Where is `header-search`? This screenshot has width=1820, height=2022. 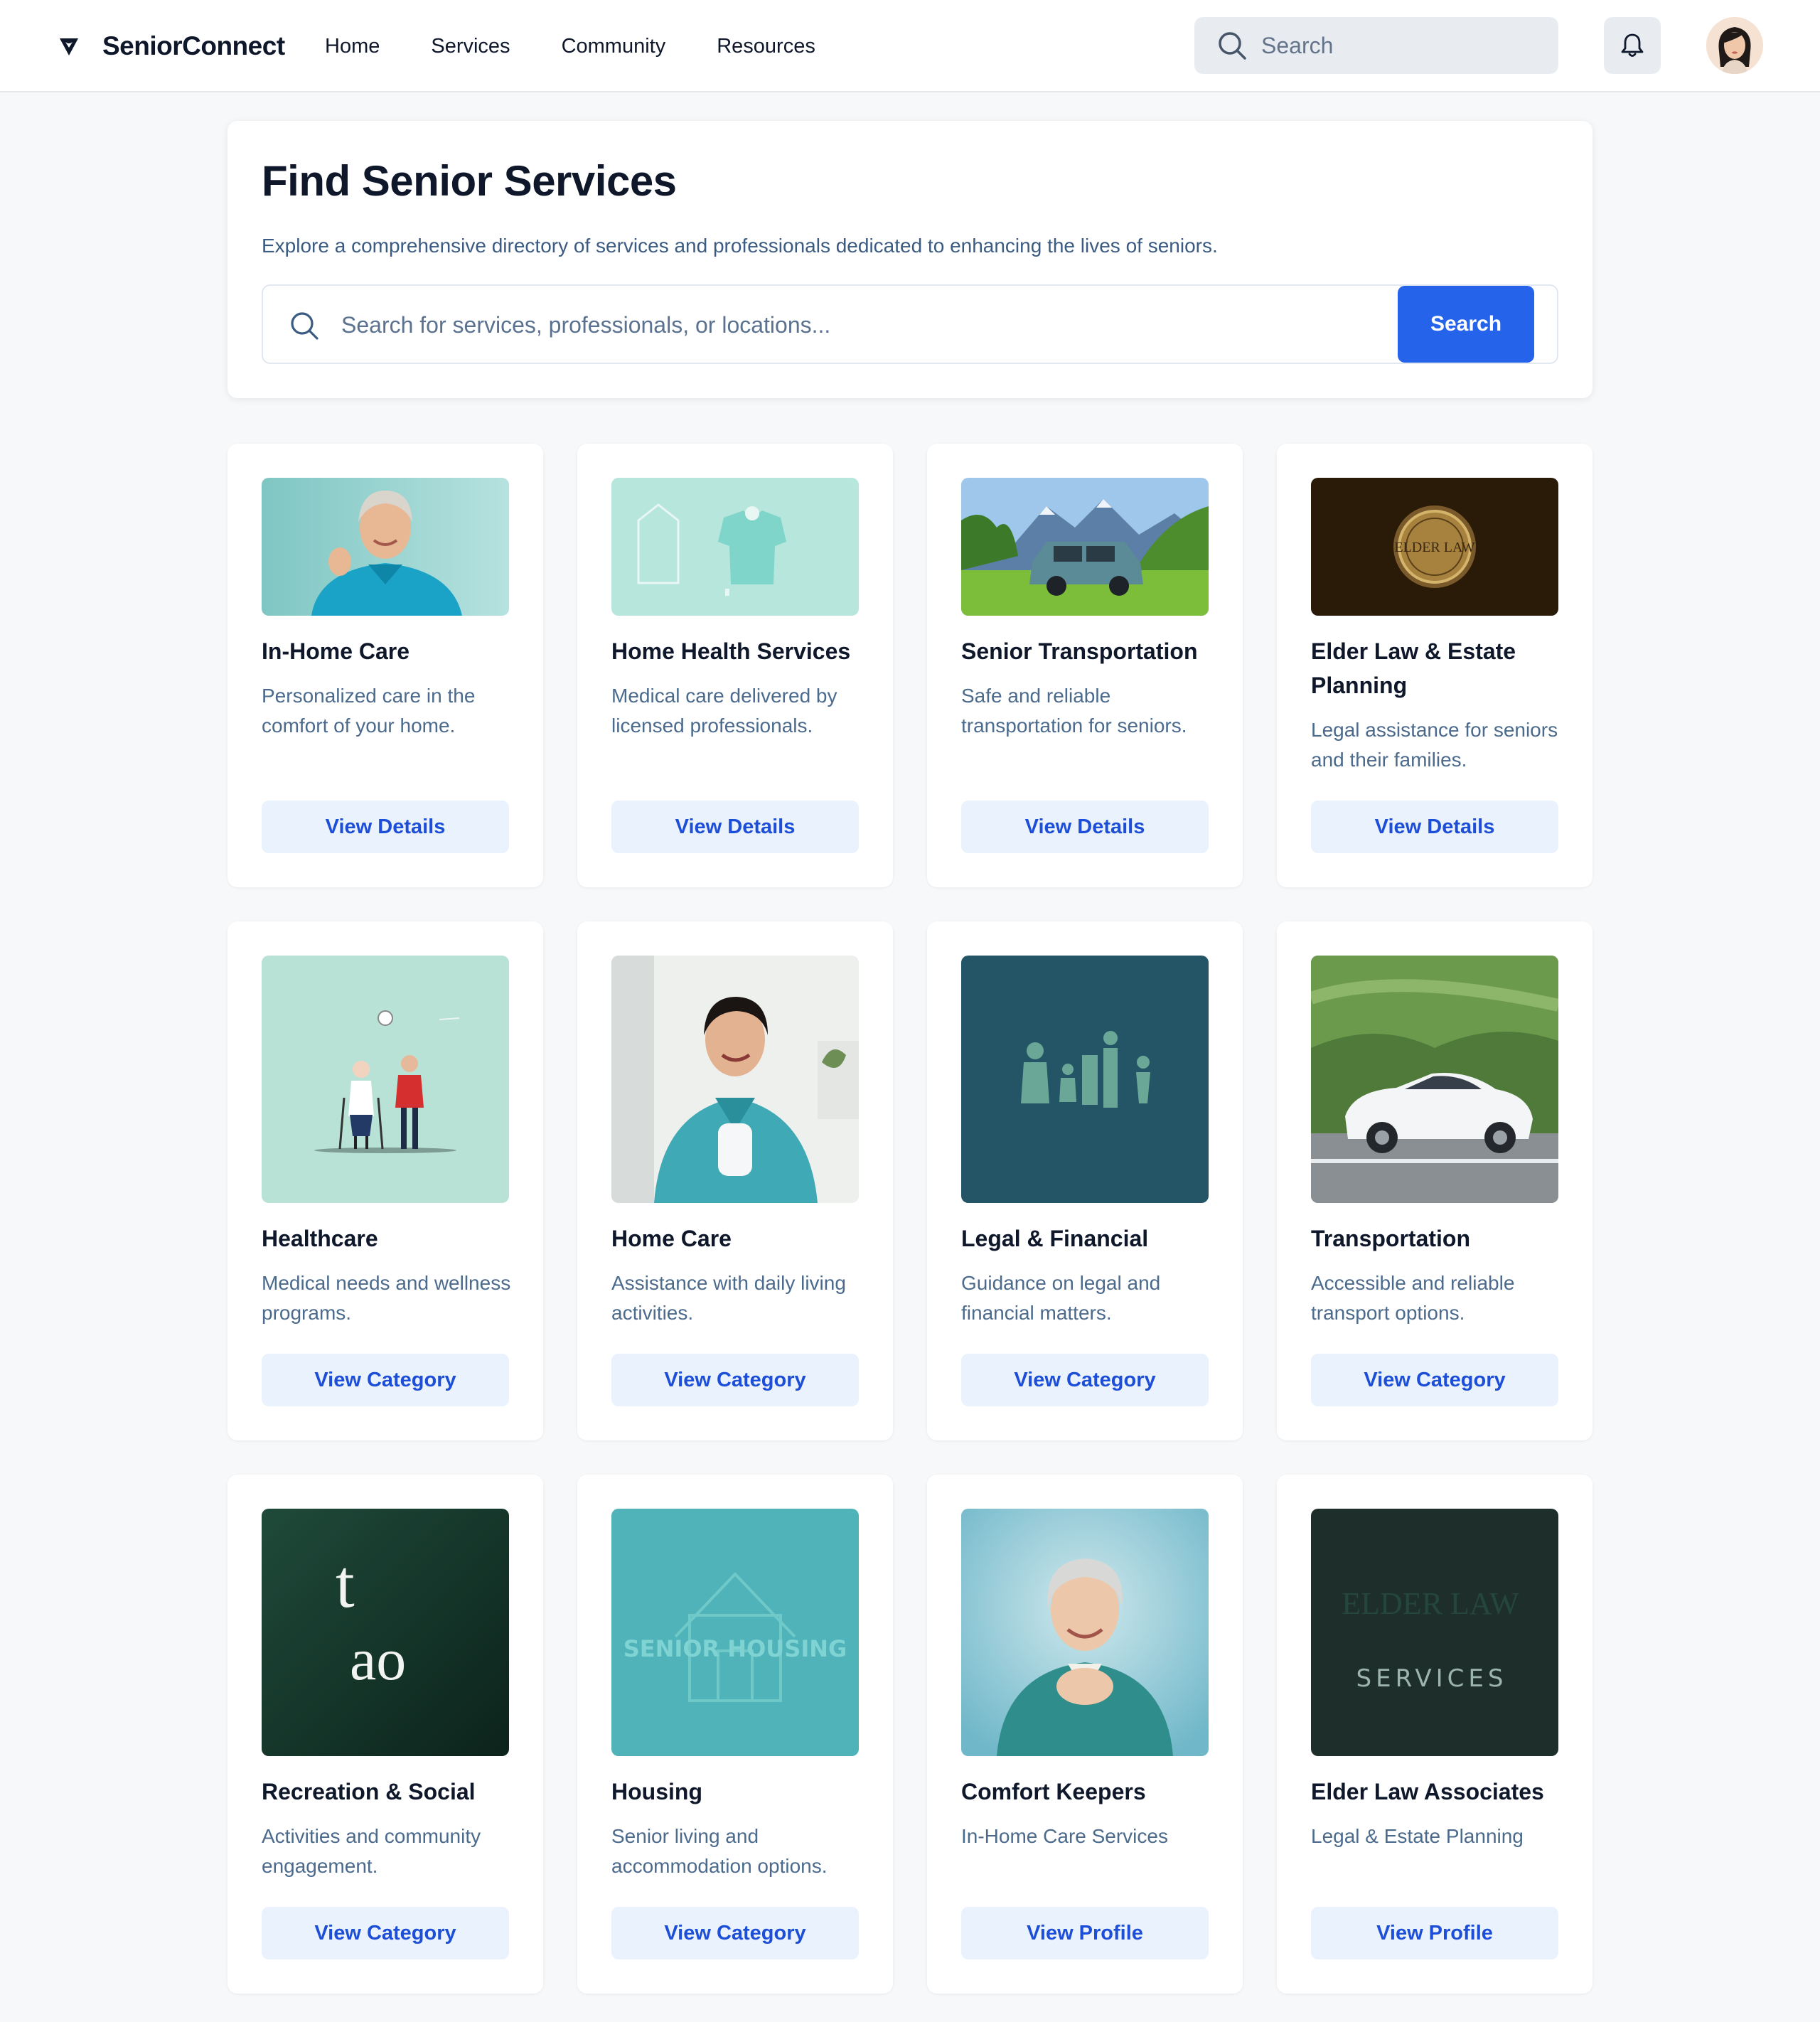
header-search is located at coordinates (1376, 45).